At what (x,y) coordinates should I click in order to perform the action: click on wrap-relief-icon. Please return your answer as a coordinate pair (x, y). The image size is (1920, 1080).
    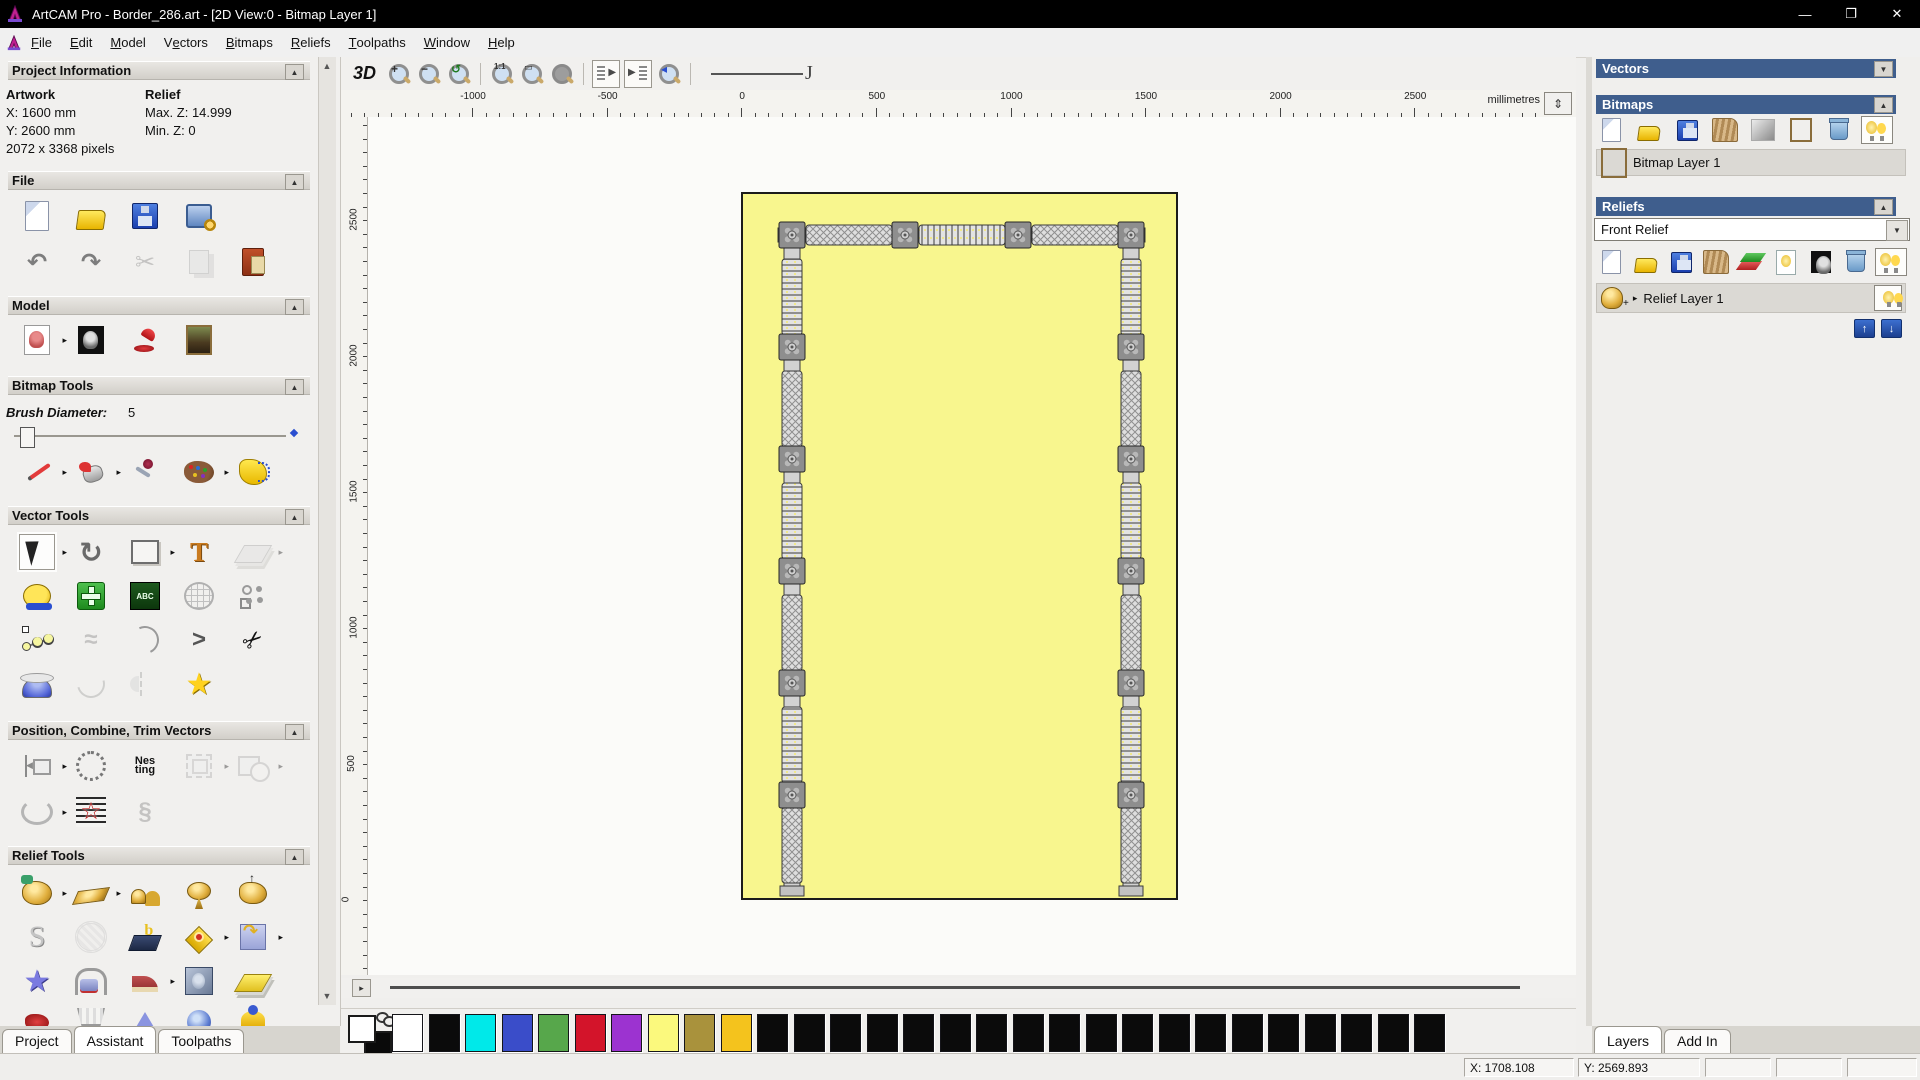
    Looking at the image, I should click on (91, 981).